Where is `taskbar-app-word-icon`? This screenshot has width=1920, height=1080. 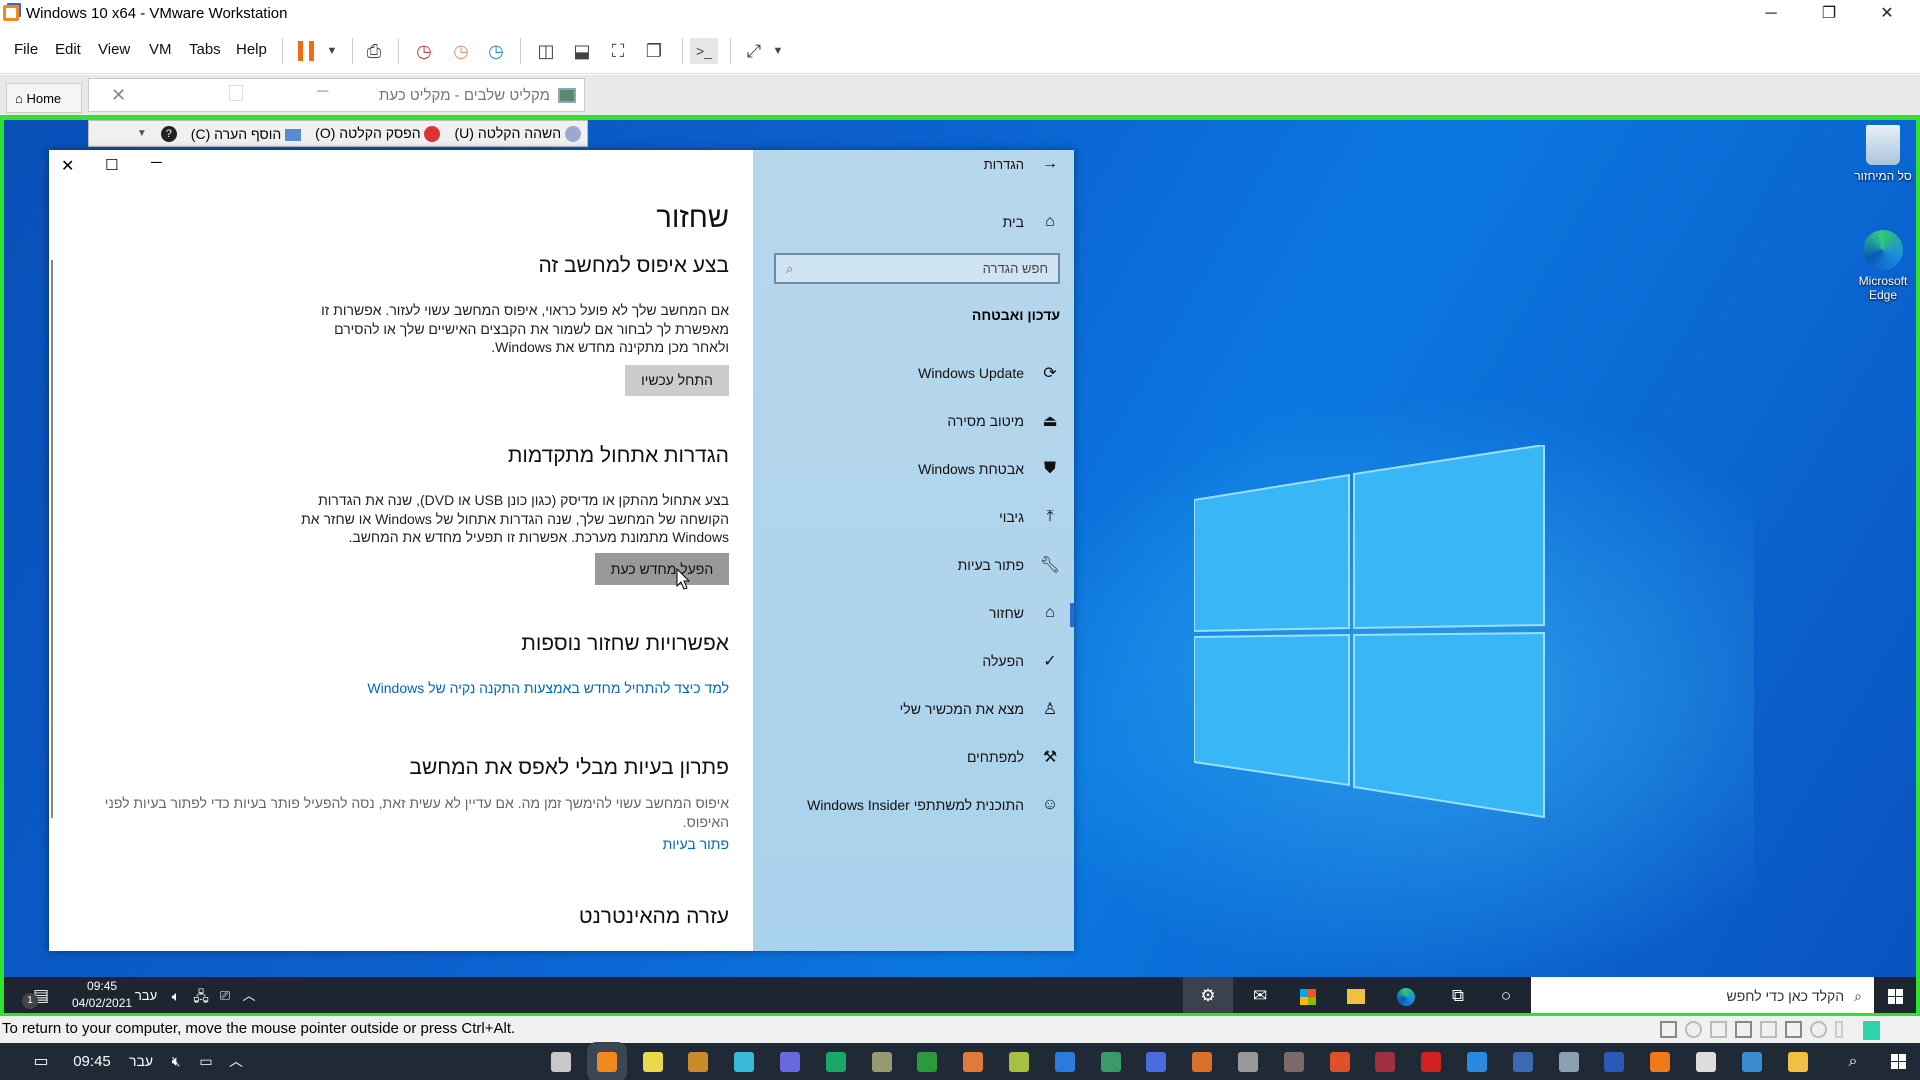
taskbar-app-word-icon is located at coordinates (1614, 1062).